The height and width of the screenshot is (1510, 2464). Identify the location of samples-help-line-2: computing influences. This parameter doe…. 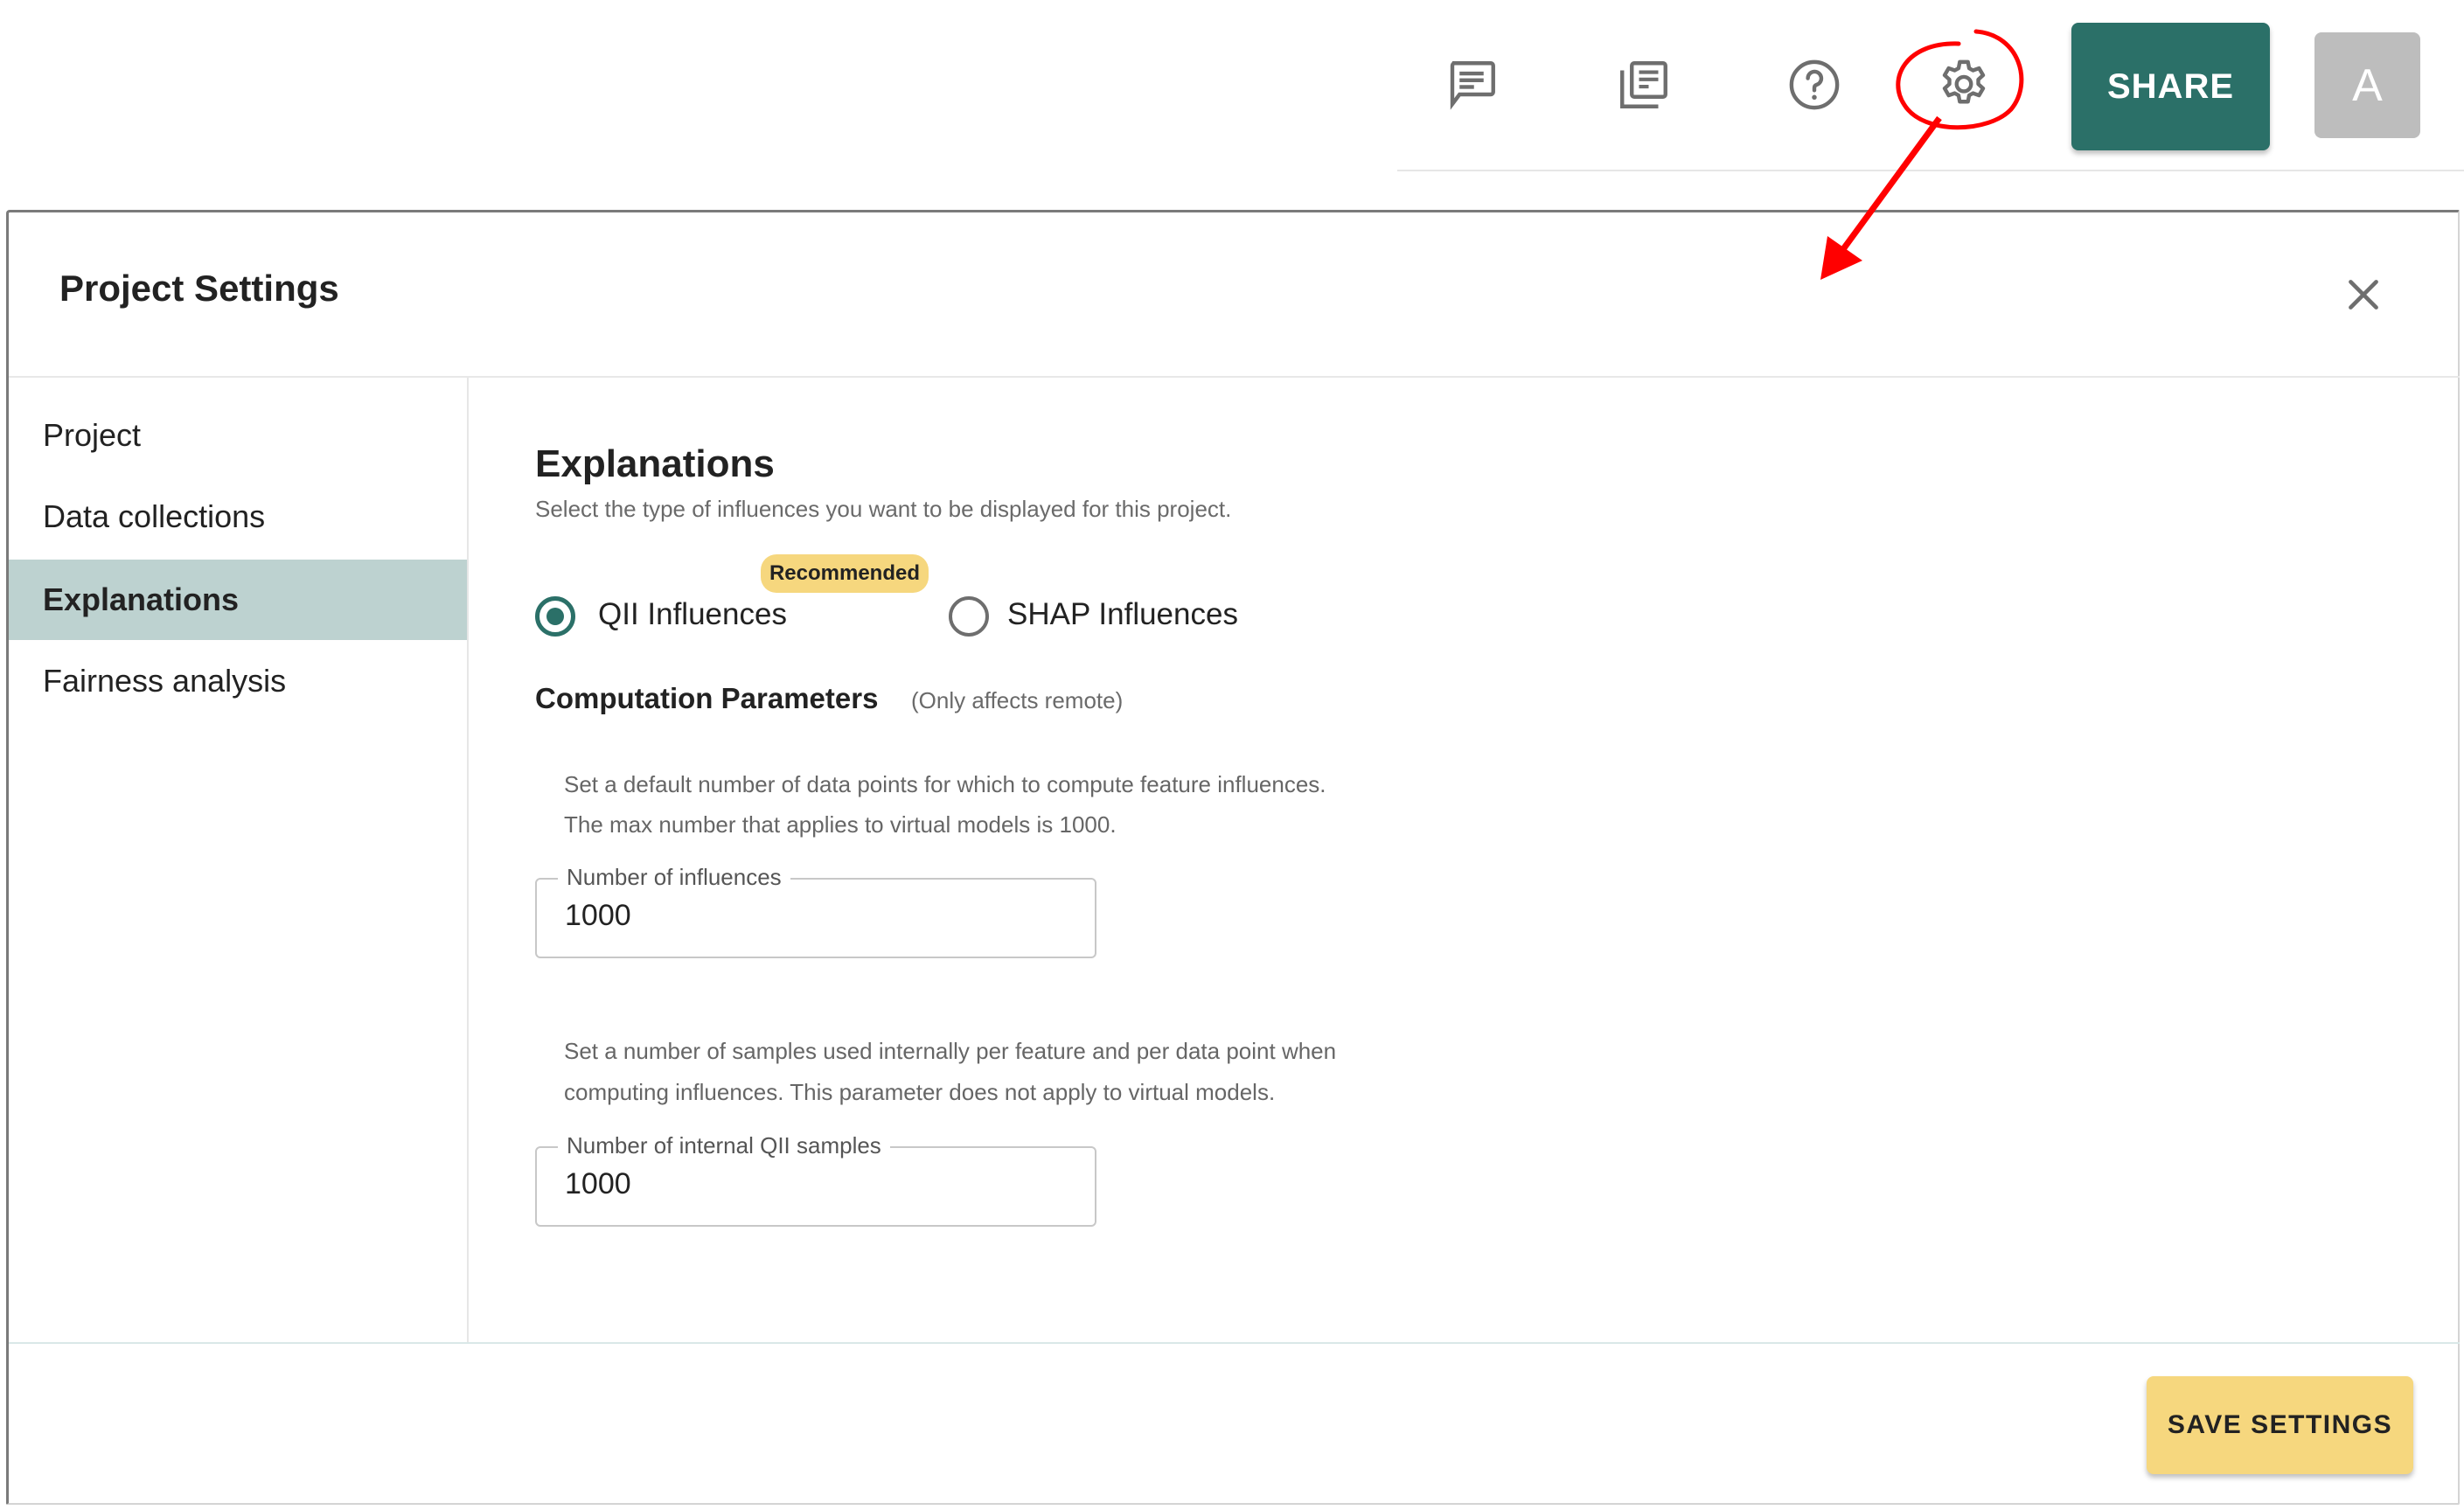
(920, 1092).